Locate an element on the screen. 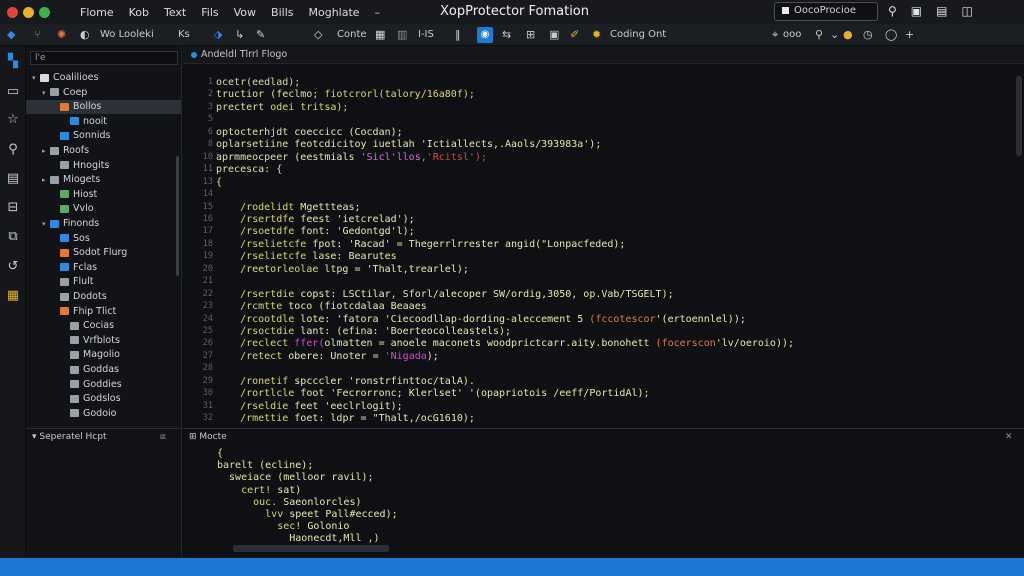  folder-icon: ⊞ is located at coordinates (530, 34).